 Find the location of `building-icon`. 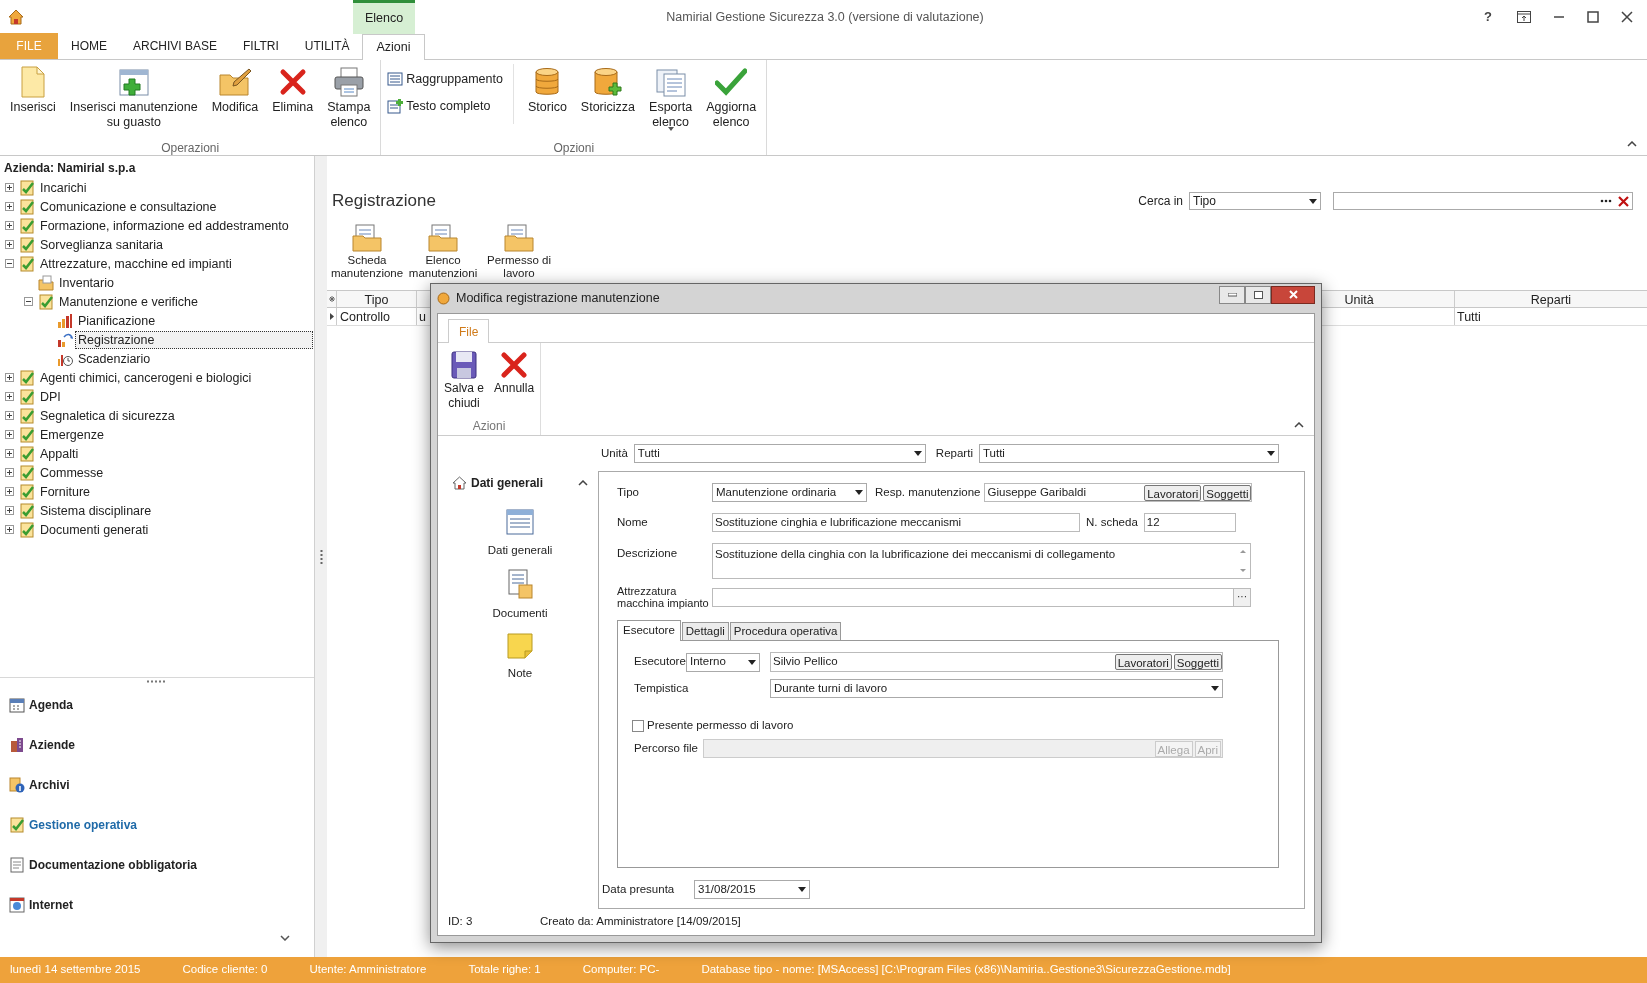

building-icon is located at coordinates (17, 745).